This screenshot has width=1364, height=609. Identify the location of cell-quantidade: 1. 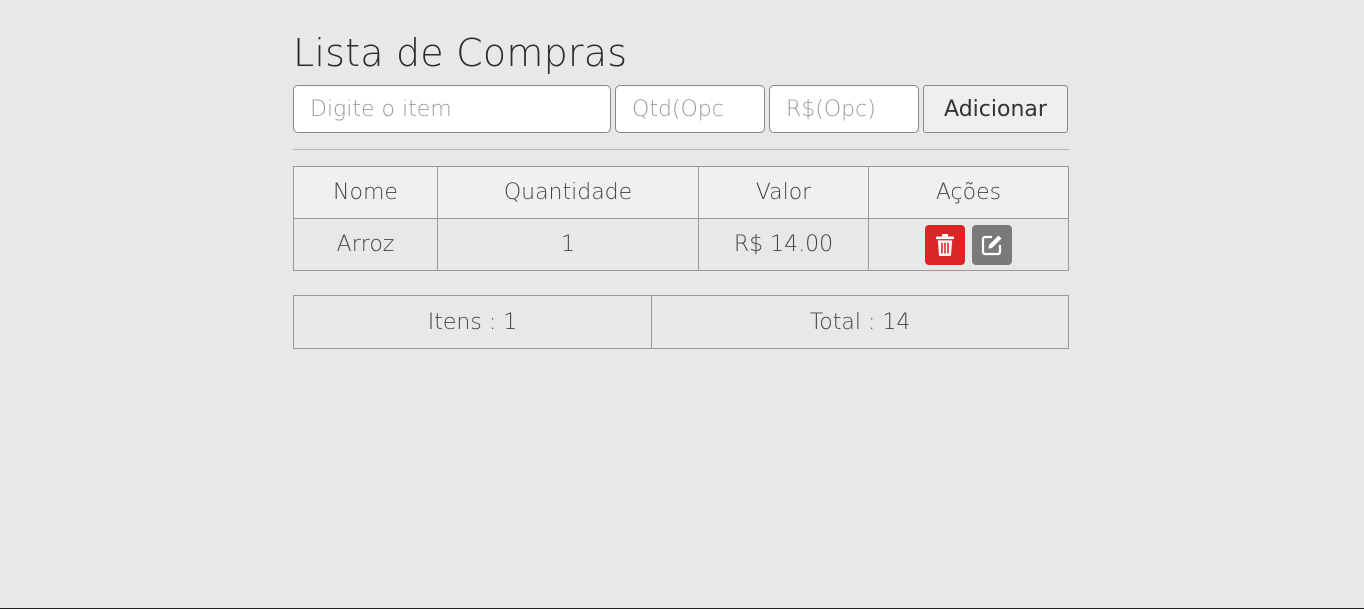
(568, 244).